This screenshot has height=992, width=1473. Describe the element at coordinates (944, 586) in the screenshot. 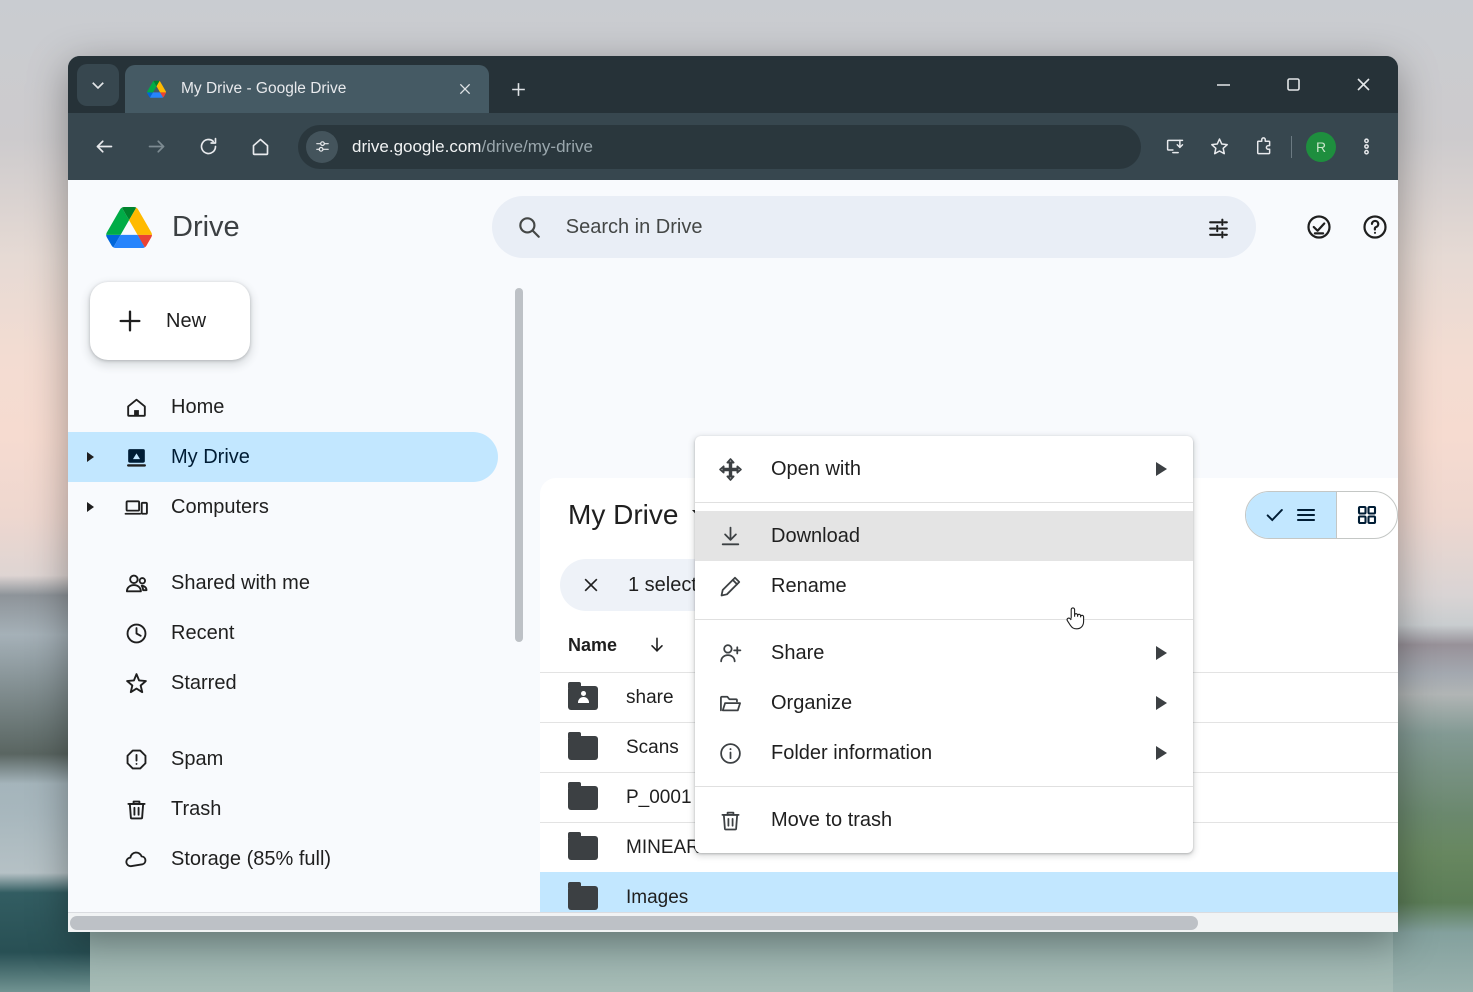

I see `context-menu-item-rename: Rename` at that location.